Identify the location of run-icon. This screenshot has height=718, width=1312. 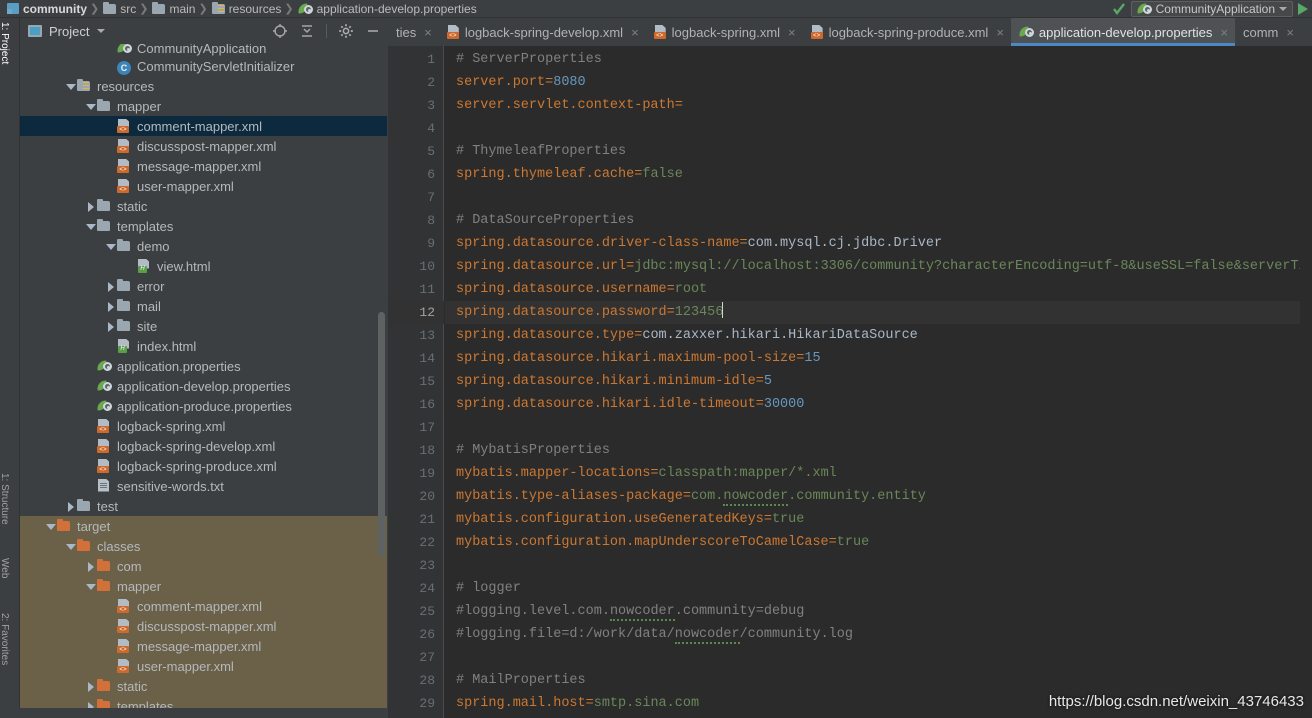
(1303, 8).